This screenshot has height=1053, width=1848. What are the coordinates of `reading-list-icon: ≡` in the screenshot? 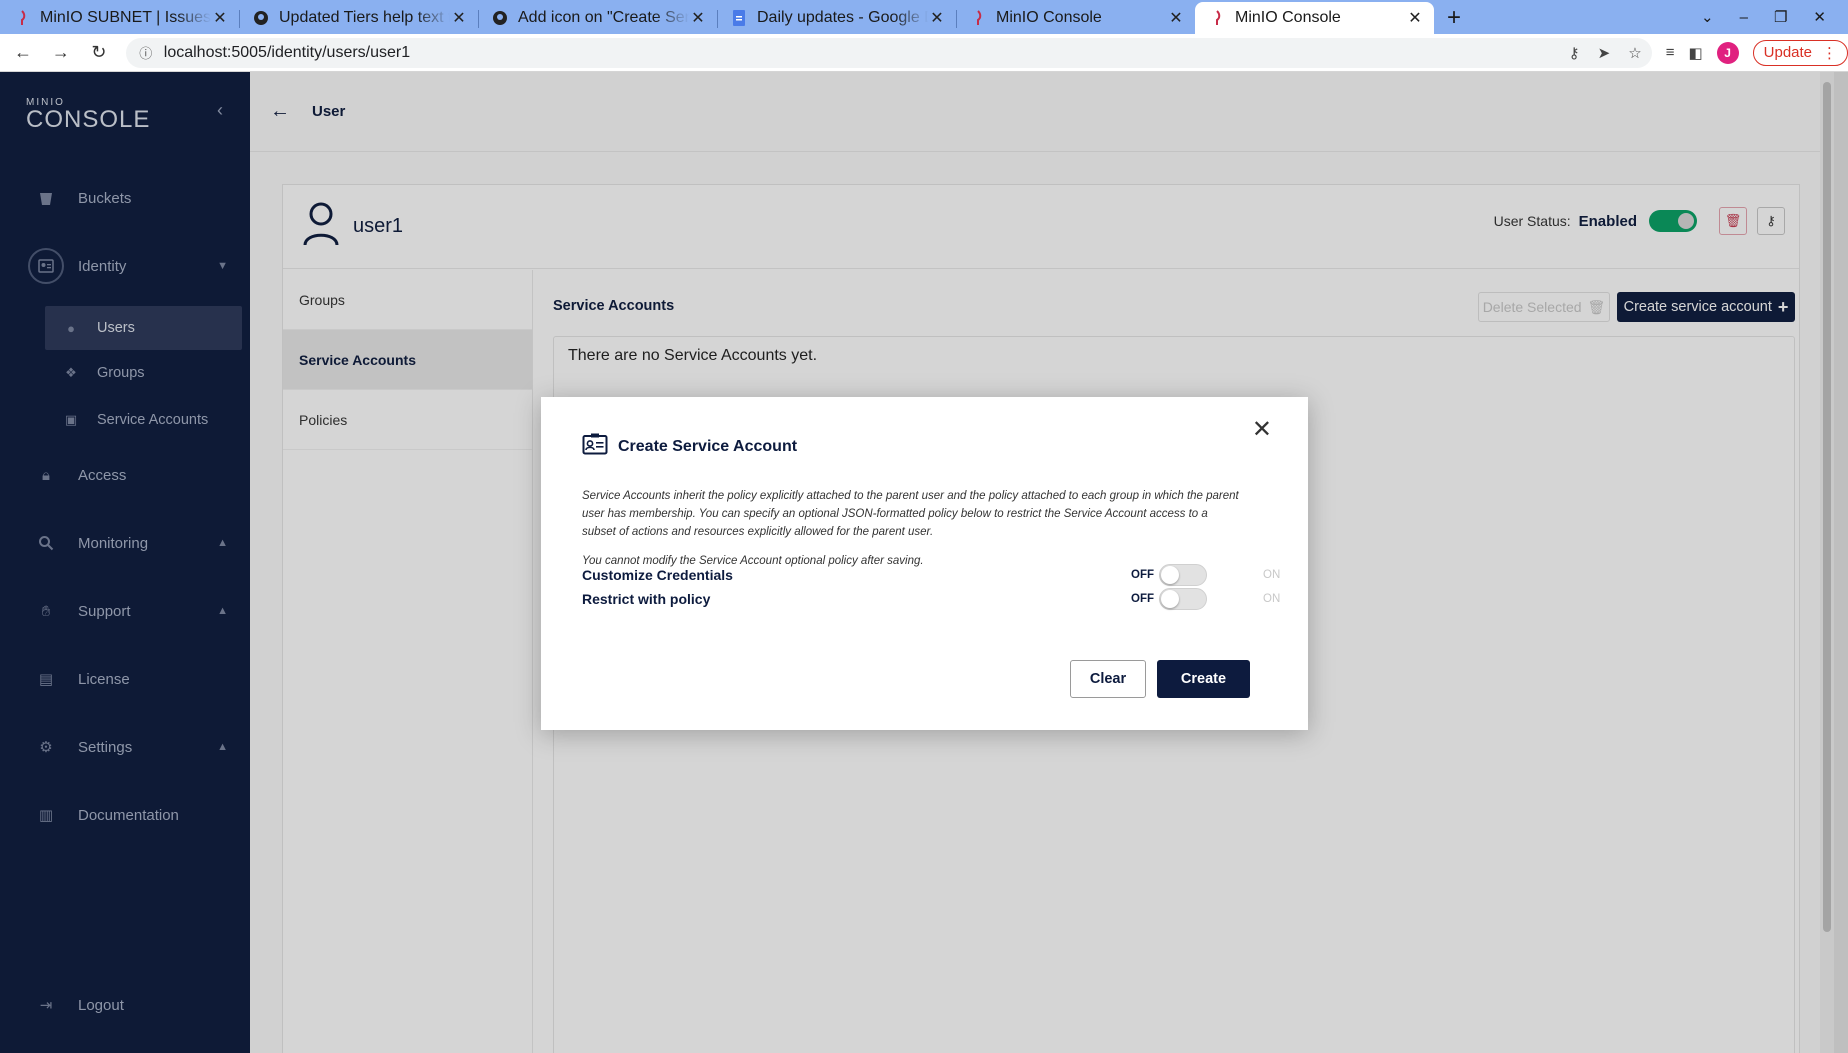 It's located at (1670, 52).